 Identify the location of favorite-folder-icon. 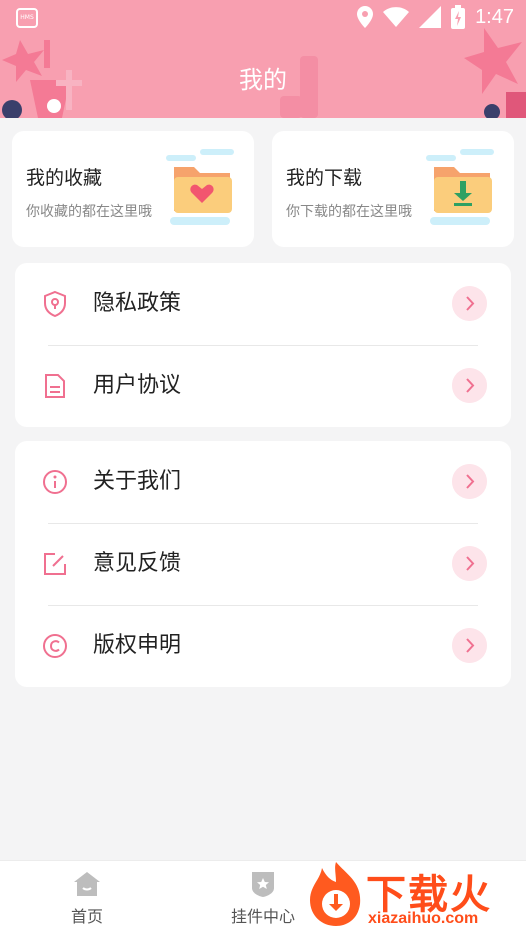
(200, 187).